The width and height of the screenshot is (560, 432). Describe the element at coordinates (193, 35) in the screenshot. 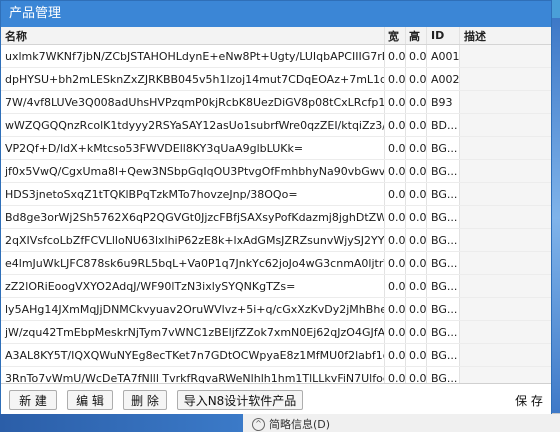

I see `column-header-name: 名称` at that location.